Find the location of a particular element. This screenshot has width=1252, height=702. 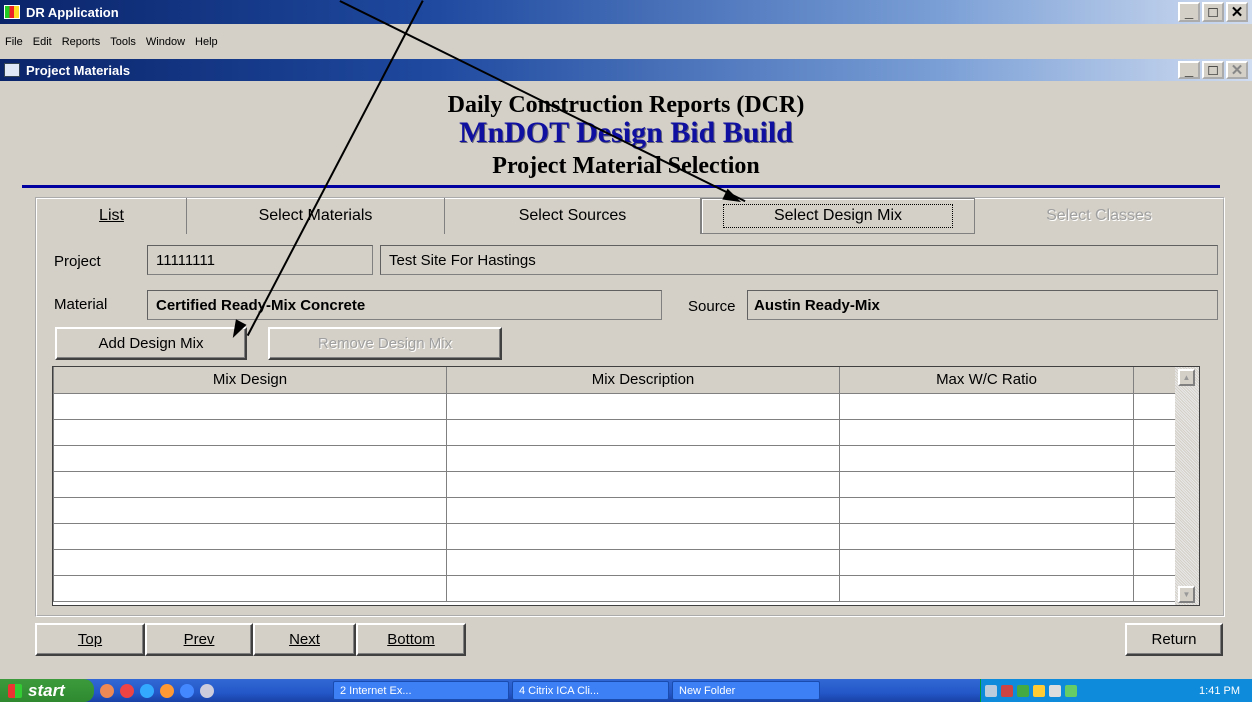

col-blank is located at coordinates (1155, 380).